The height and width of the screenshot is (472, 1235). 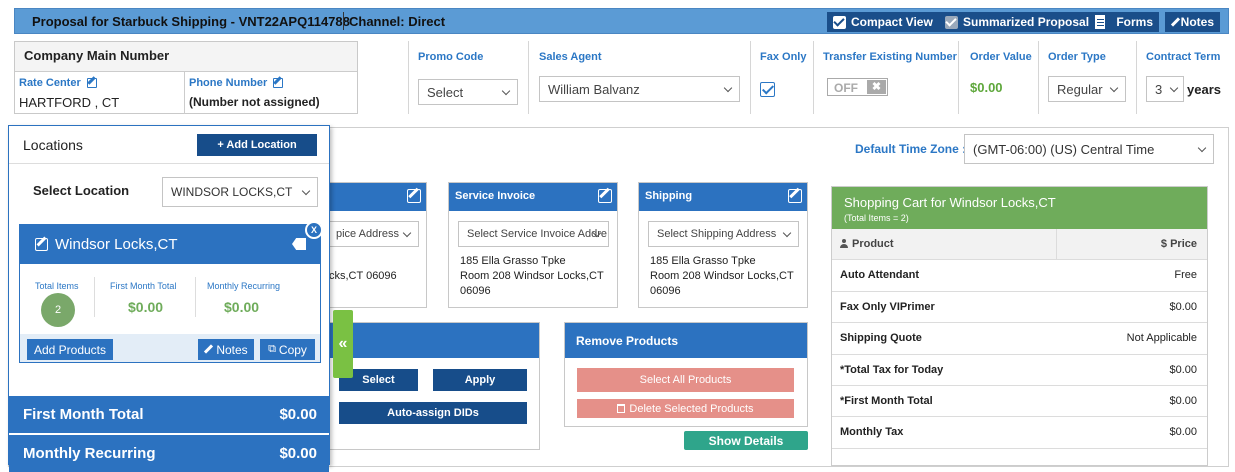 I want to click on service-invoice-address-select: Select Service Invoice Addre, so click(x=533, y=234).